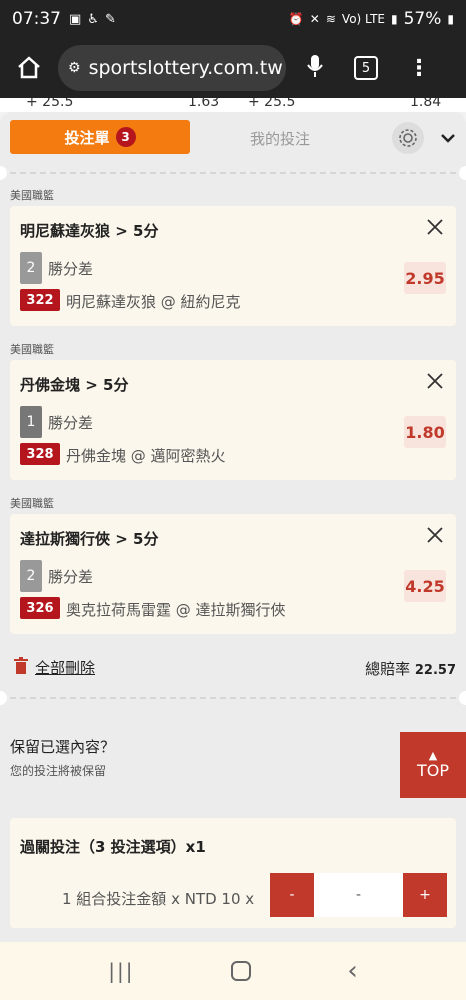 This screenshot has width=466, height=1000. Describe the element at coordinates (394, 19) in the screenshot. I see `signal-icon: ▮` at that location.